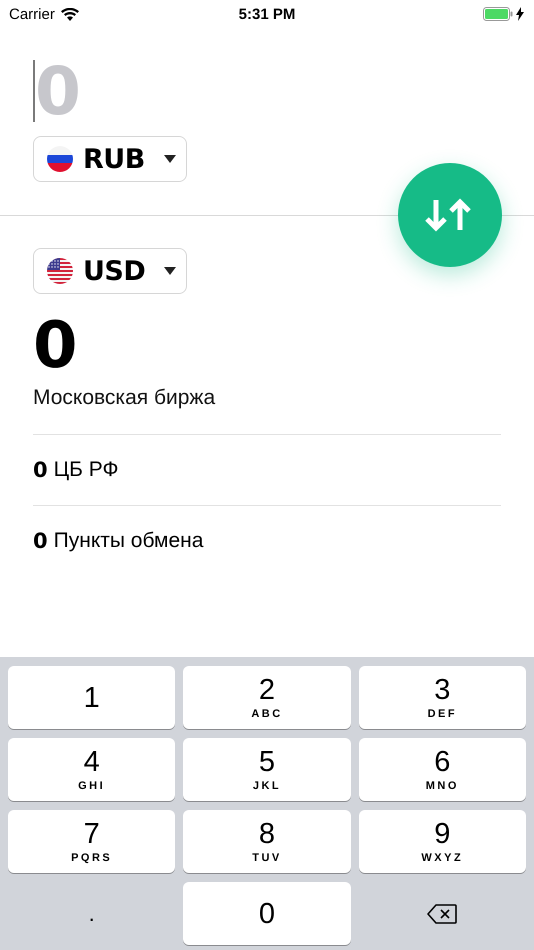  What do you see at coordinates (92, 913) in the screenshot?
I see `decimal-key: .` at bounding box center [92, 913].